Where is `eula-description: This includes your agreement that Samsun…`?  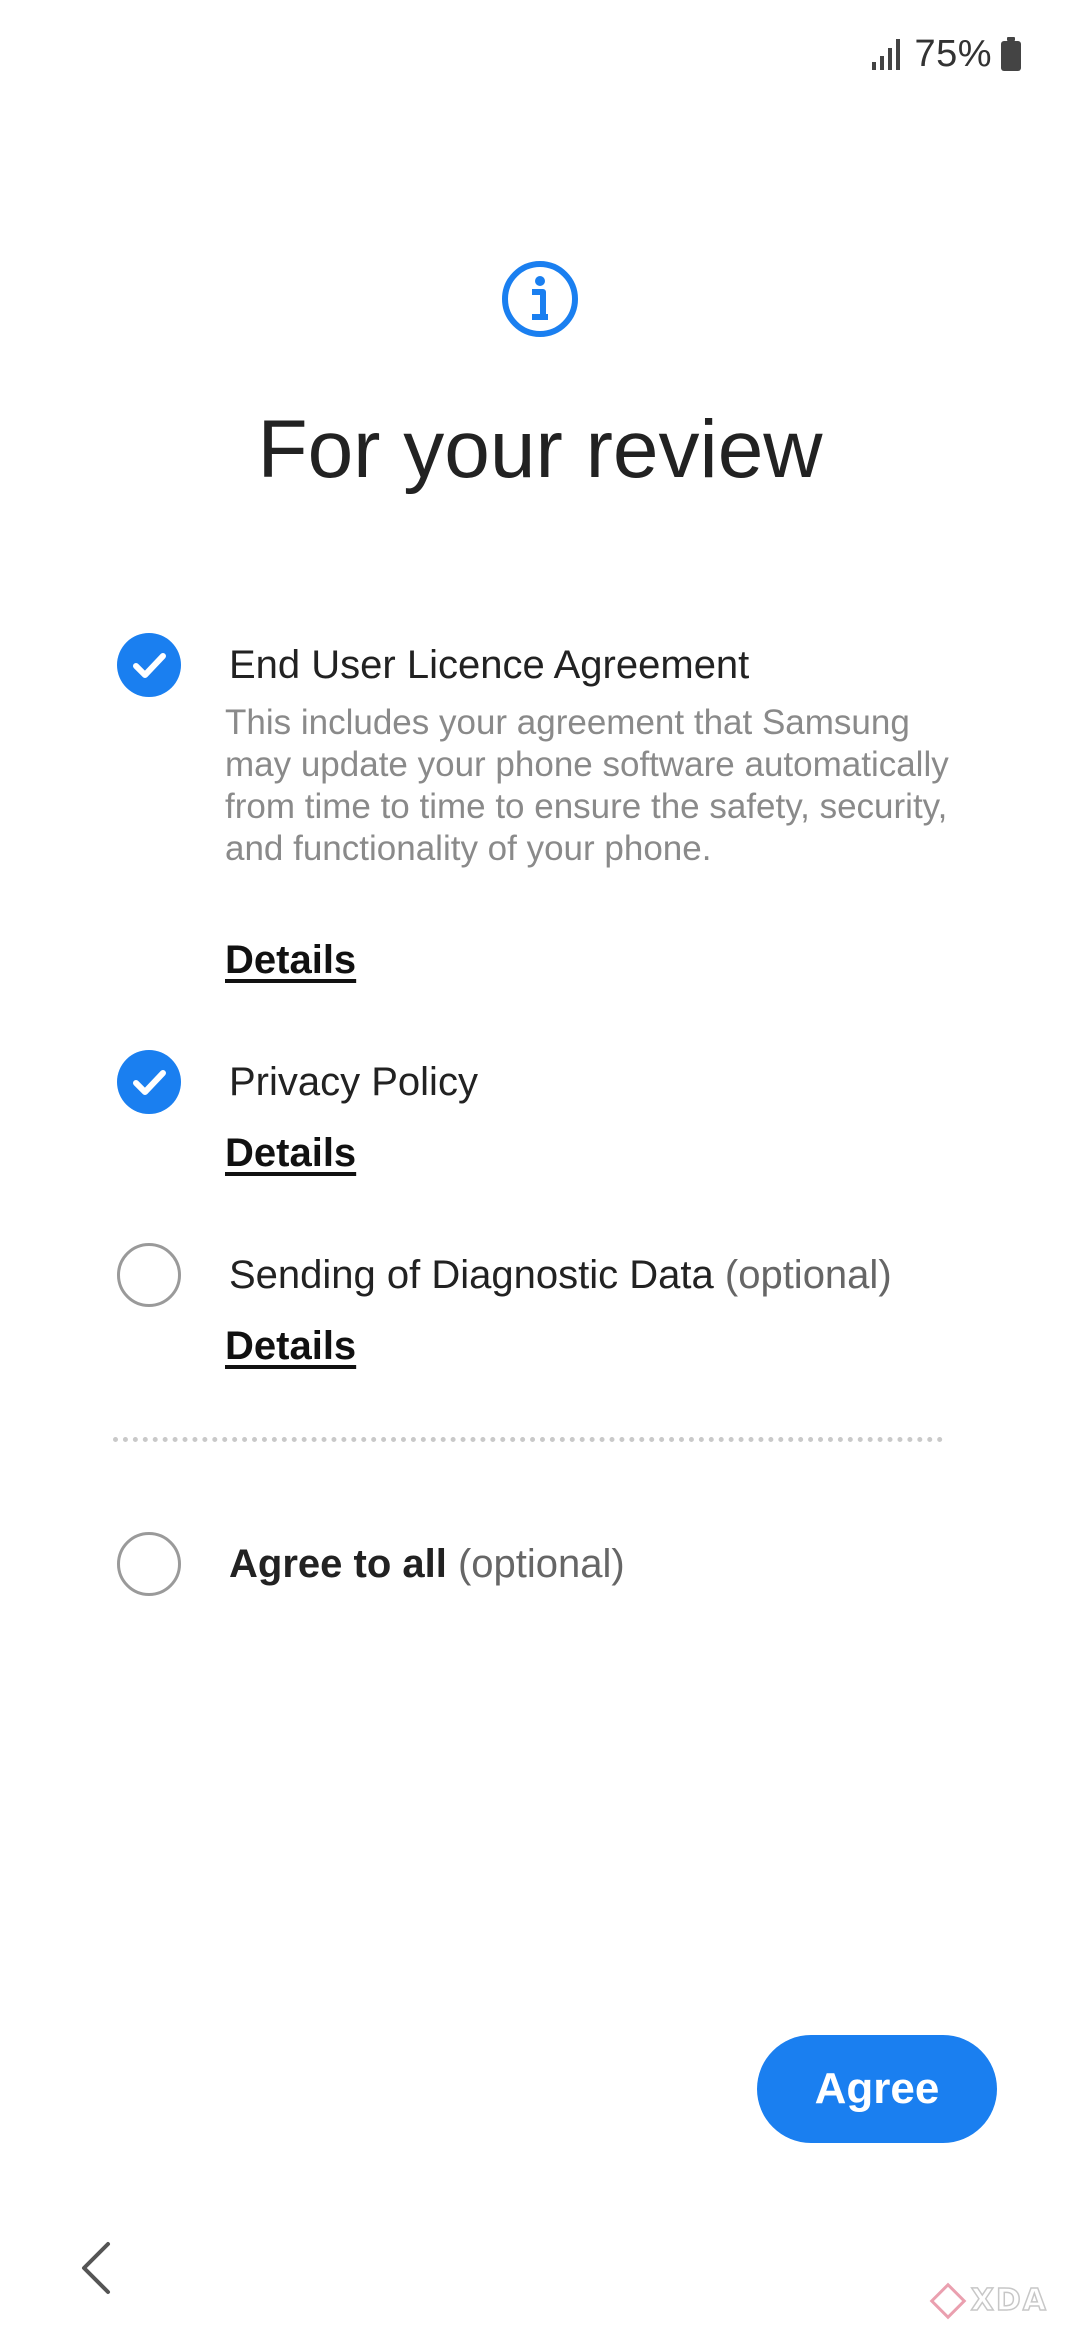
eula-description: This includes your agreement that Samsun… is located at coordinates (587, 785).